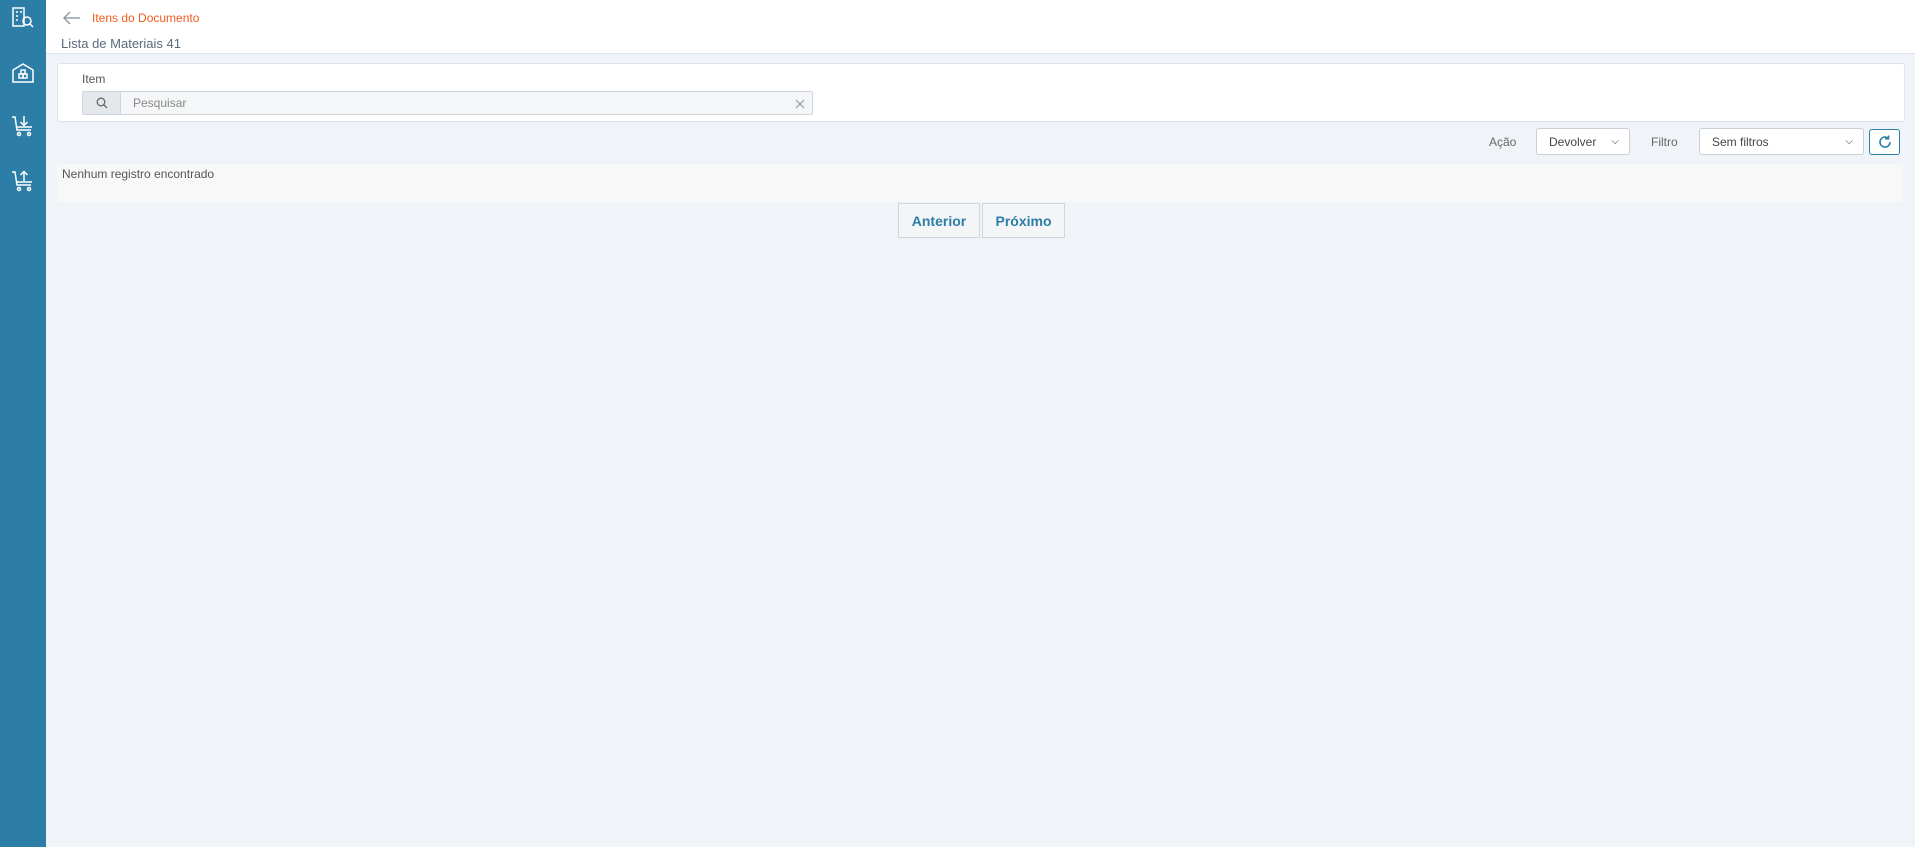 The width and height of the screenshot is (1915, 847). Describe the element at coordinates (72, 18) in the screenshot. I see `back-arrow-icon` at that location.